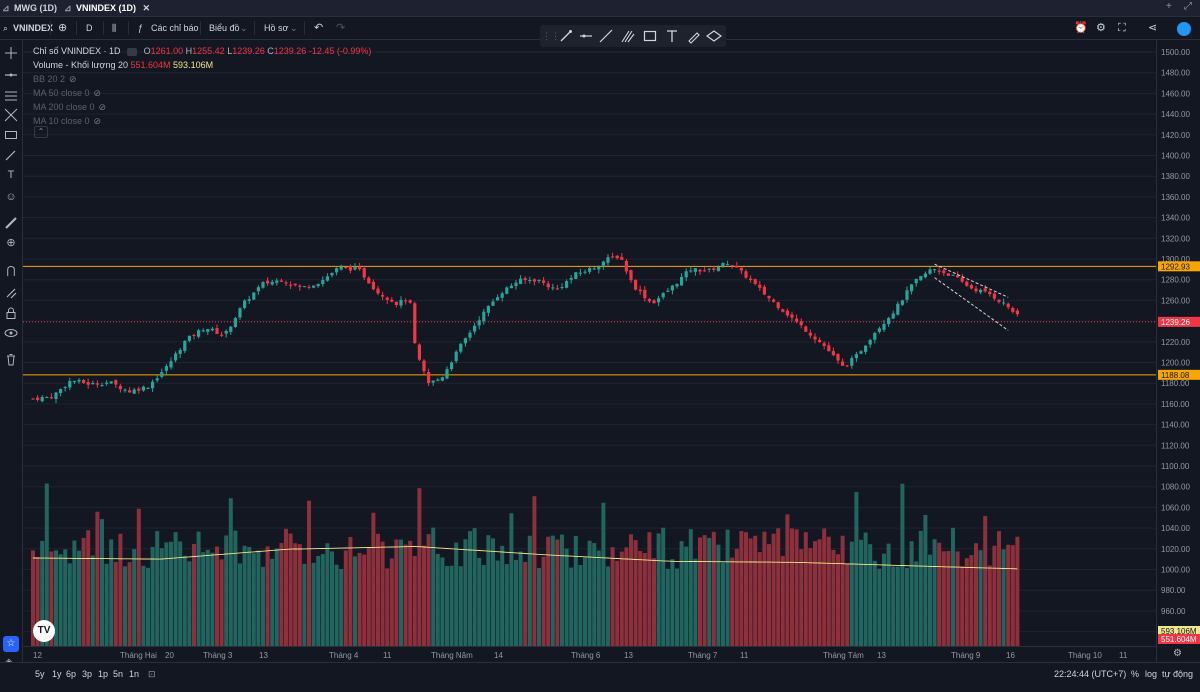 This screenshot has height=692, width=1200. What do you see at coordinates (1177, 674) in the screenshot?
I see `auto-toggle: tự động` at bounding box center [1177, 674].